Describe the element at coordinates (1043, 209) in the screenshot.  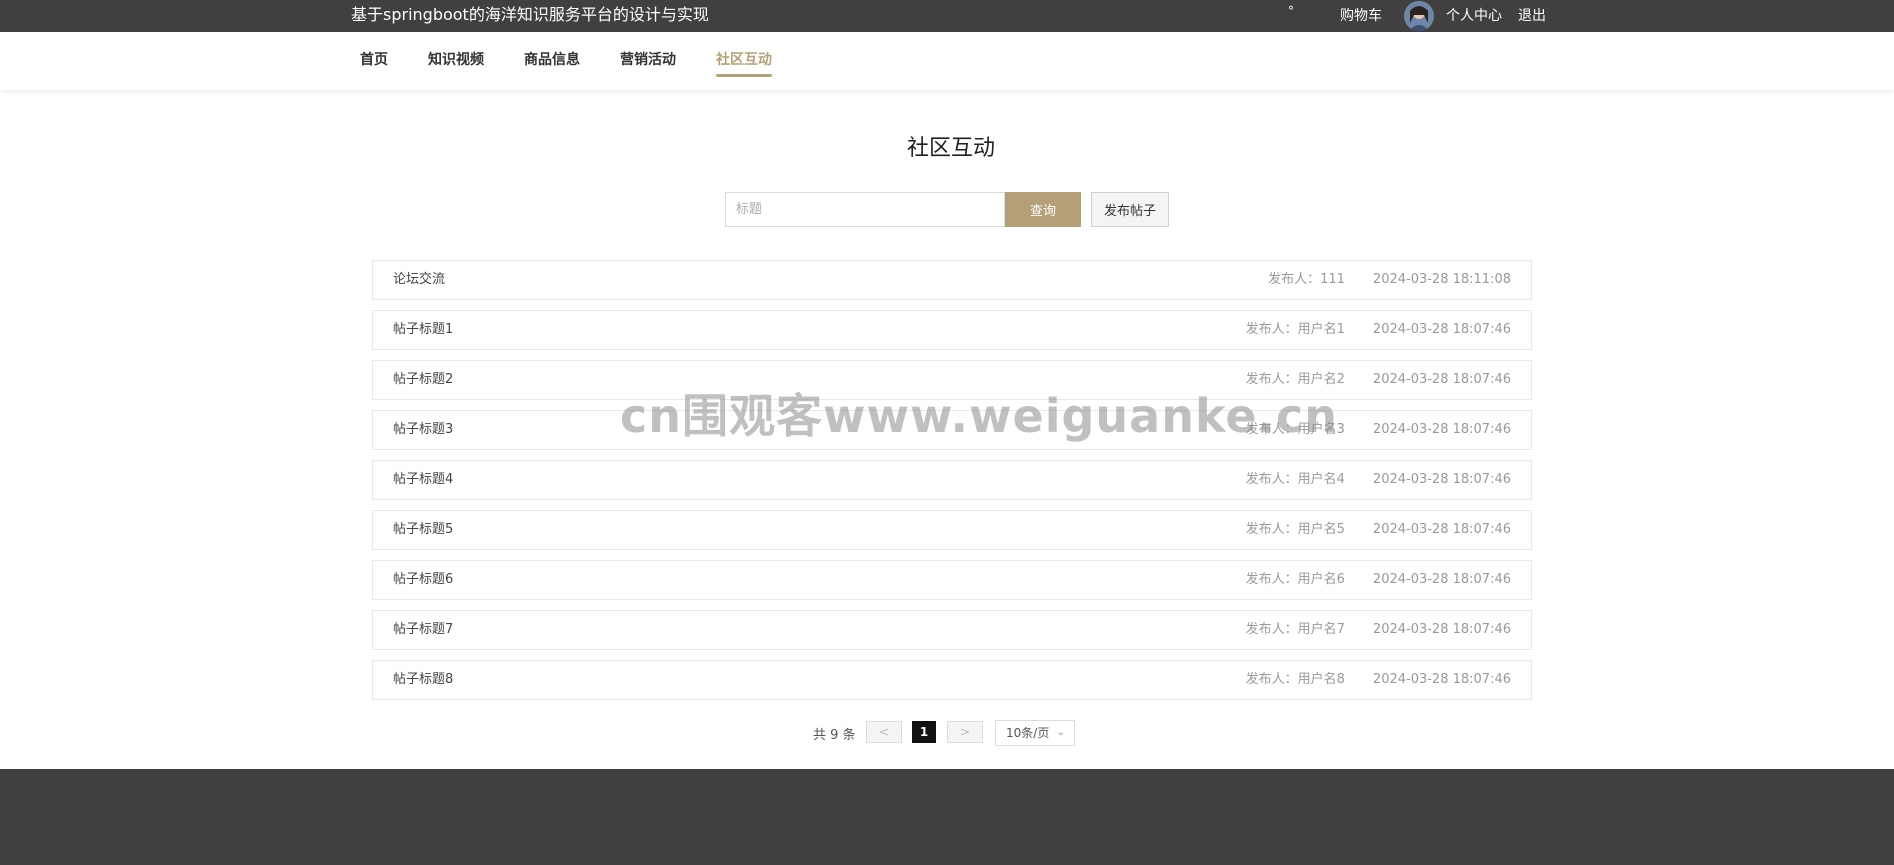
I see `query-button: 查询` at that location.